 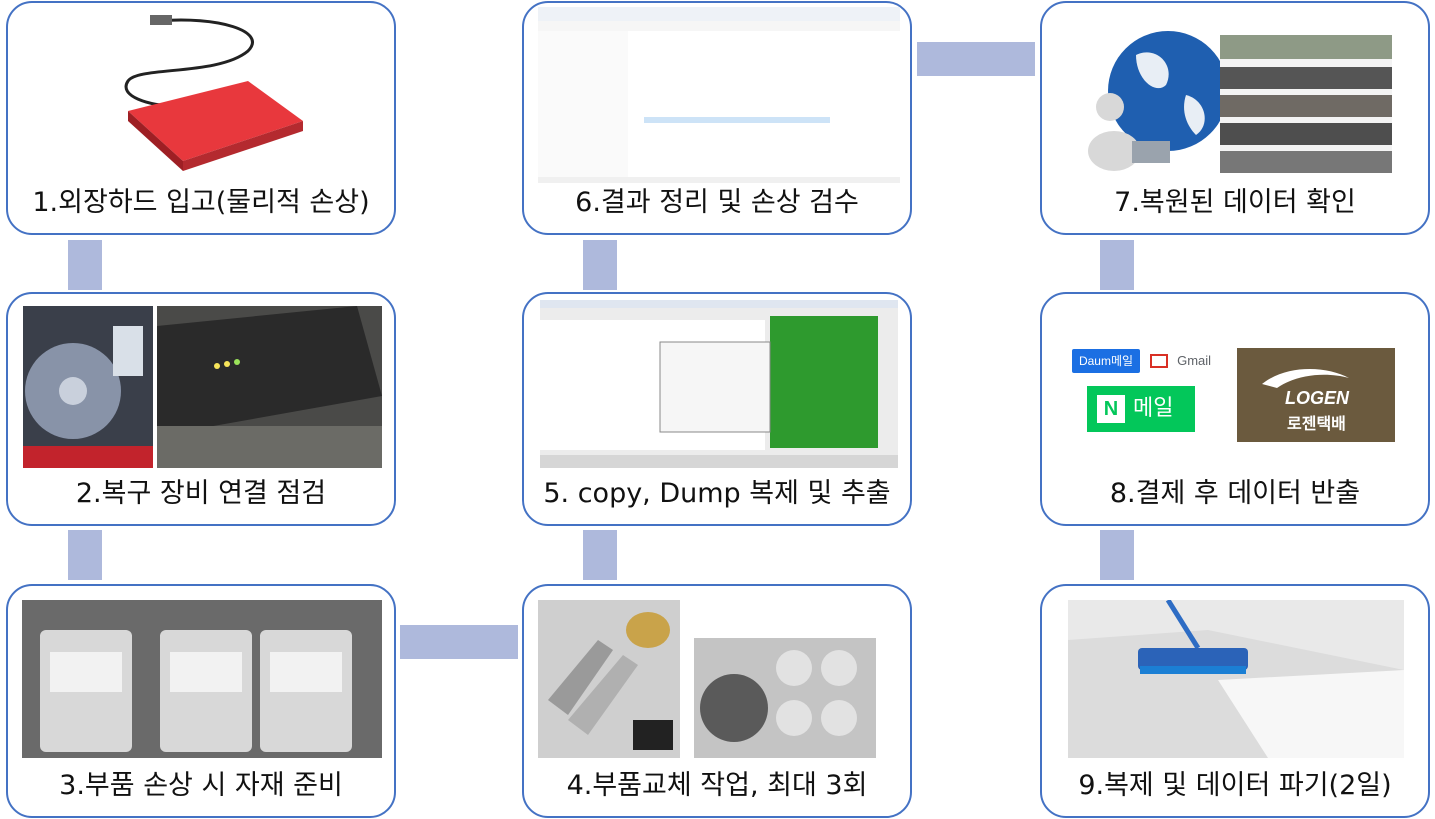 I want to click on dump-software-screenshot, so click(x=719, y=384).